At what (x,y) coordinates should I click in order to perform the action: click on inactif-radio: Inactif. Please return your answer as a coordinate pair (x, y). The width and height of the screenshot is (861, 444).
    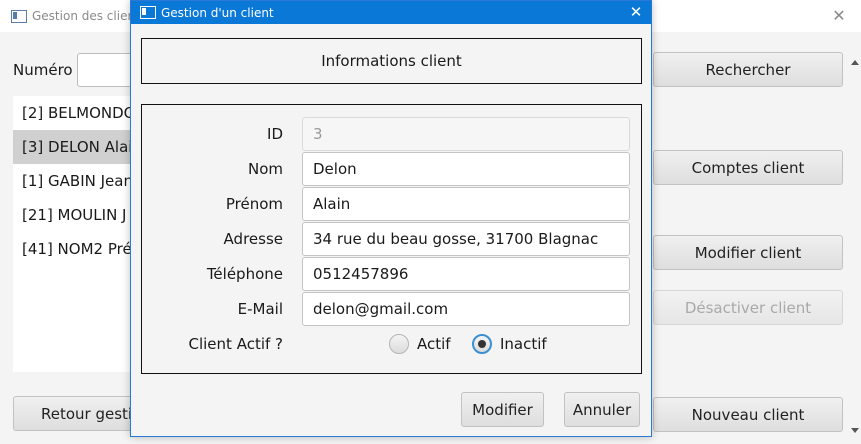
    Looking at the image, I should click on (509, 344).